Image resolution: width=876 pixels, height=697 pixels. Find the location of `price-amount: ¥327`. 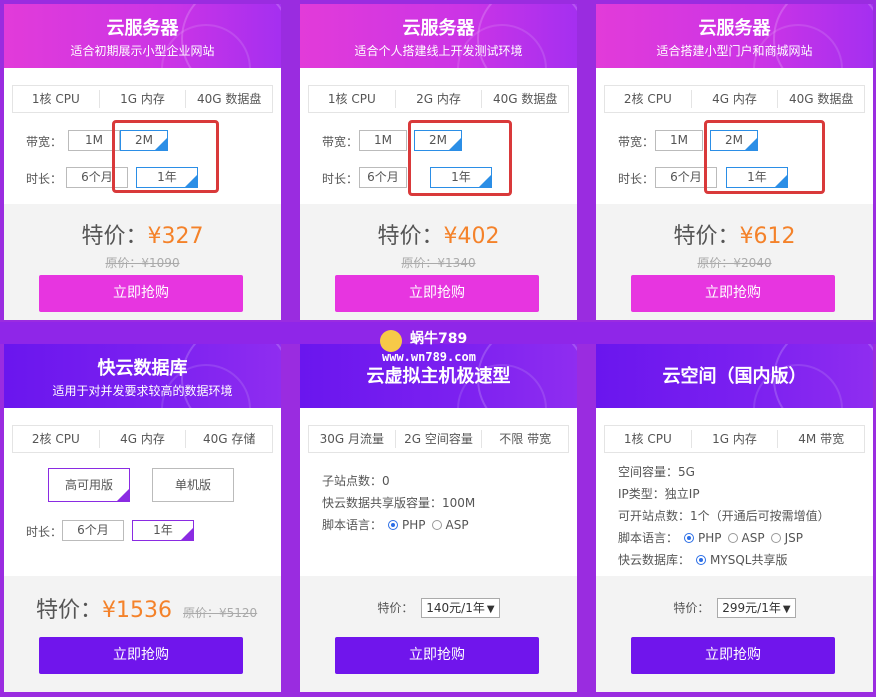

price-amount: ¥327 is located at coordinates (175, 236).